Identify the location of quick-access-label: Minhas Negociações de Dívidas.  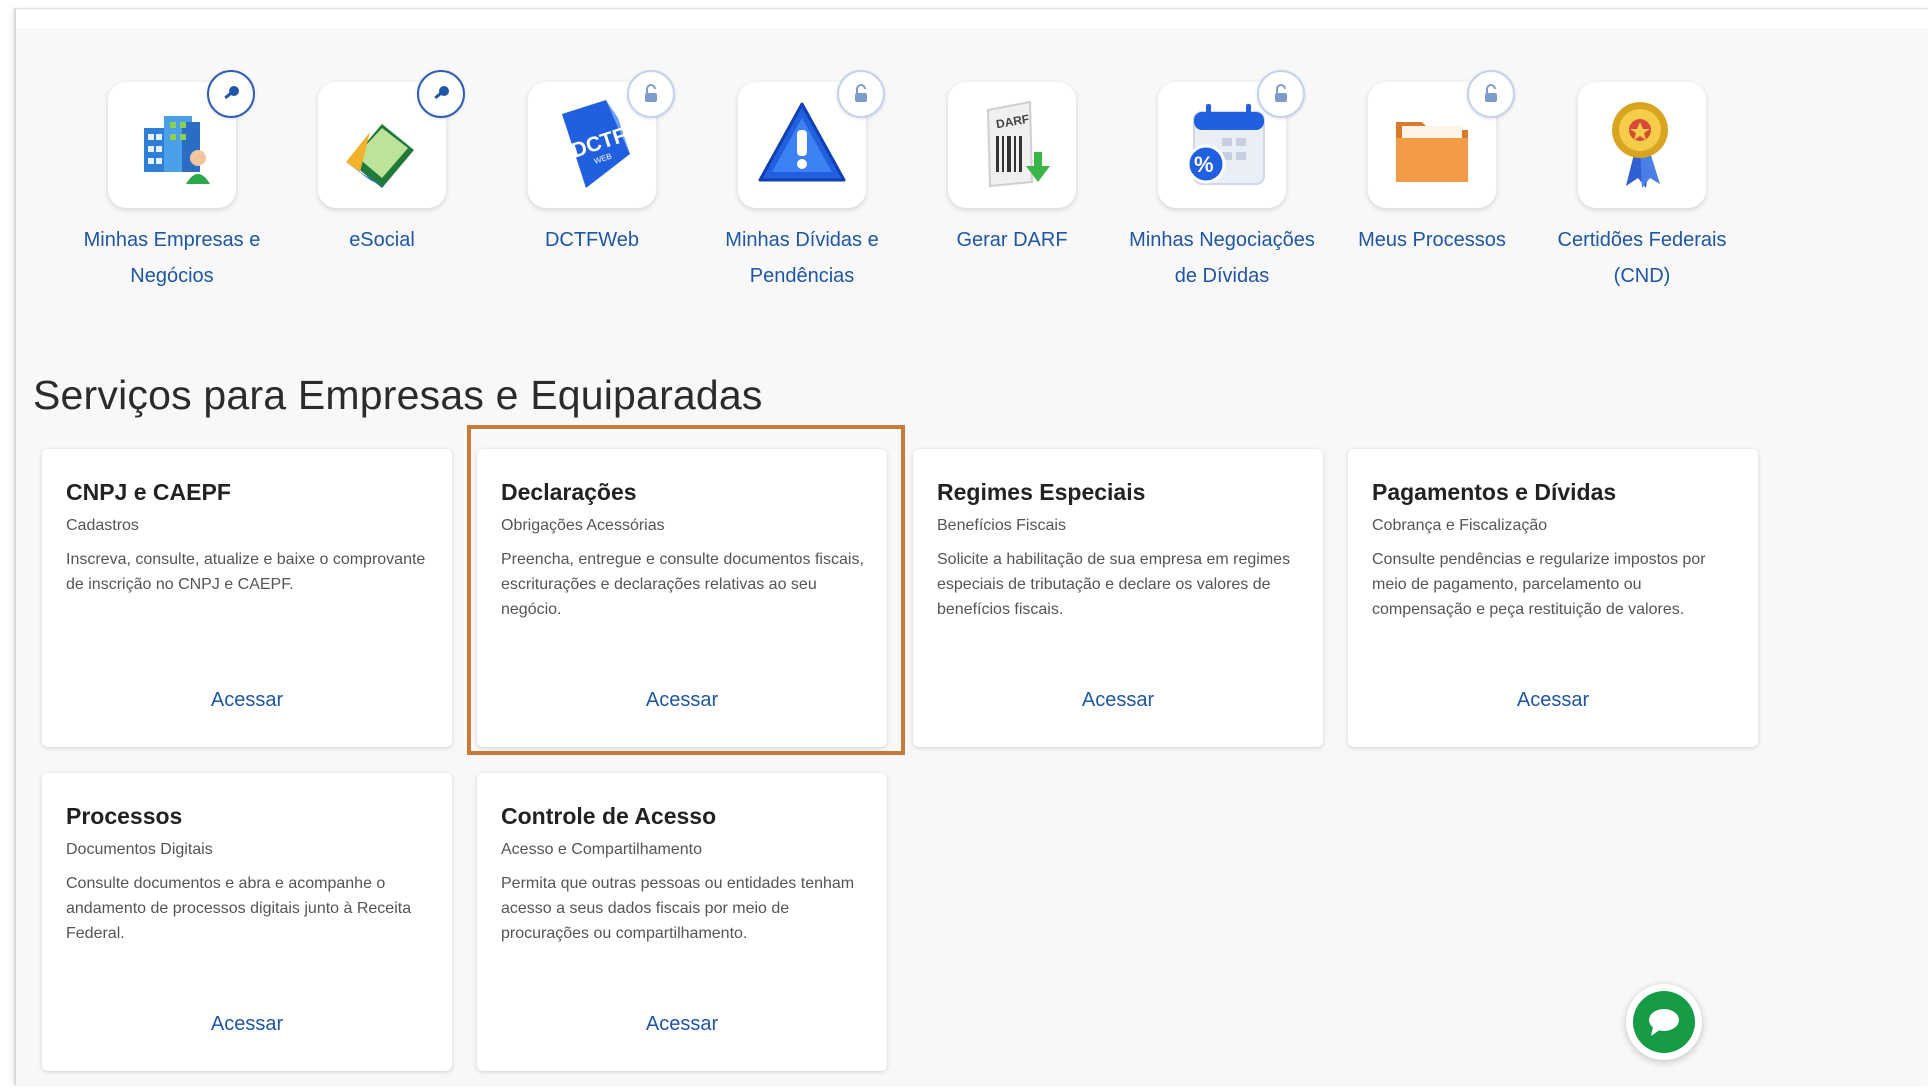
(1222, 258).